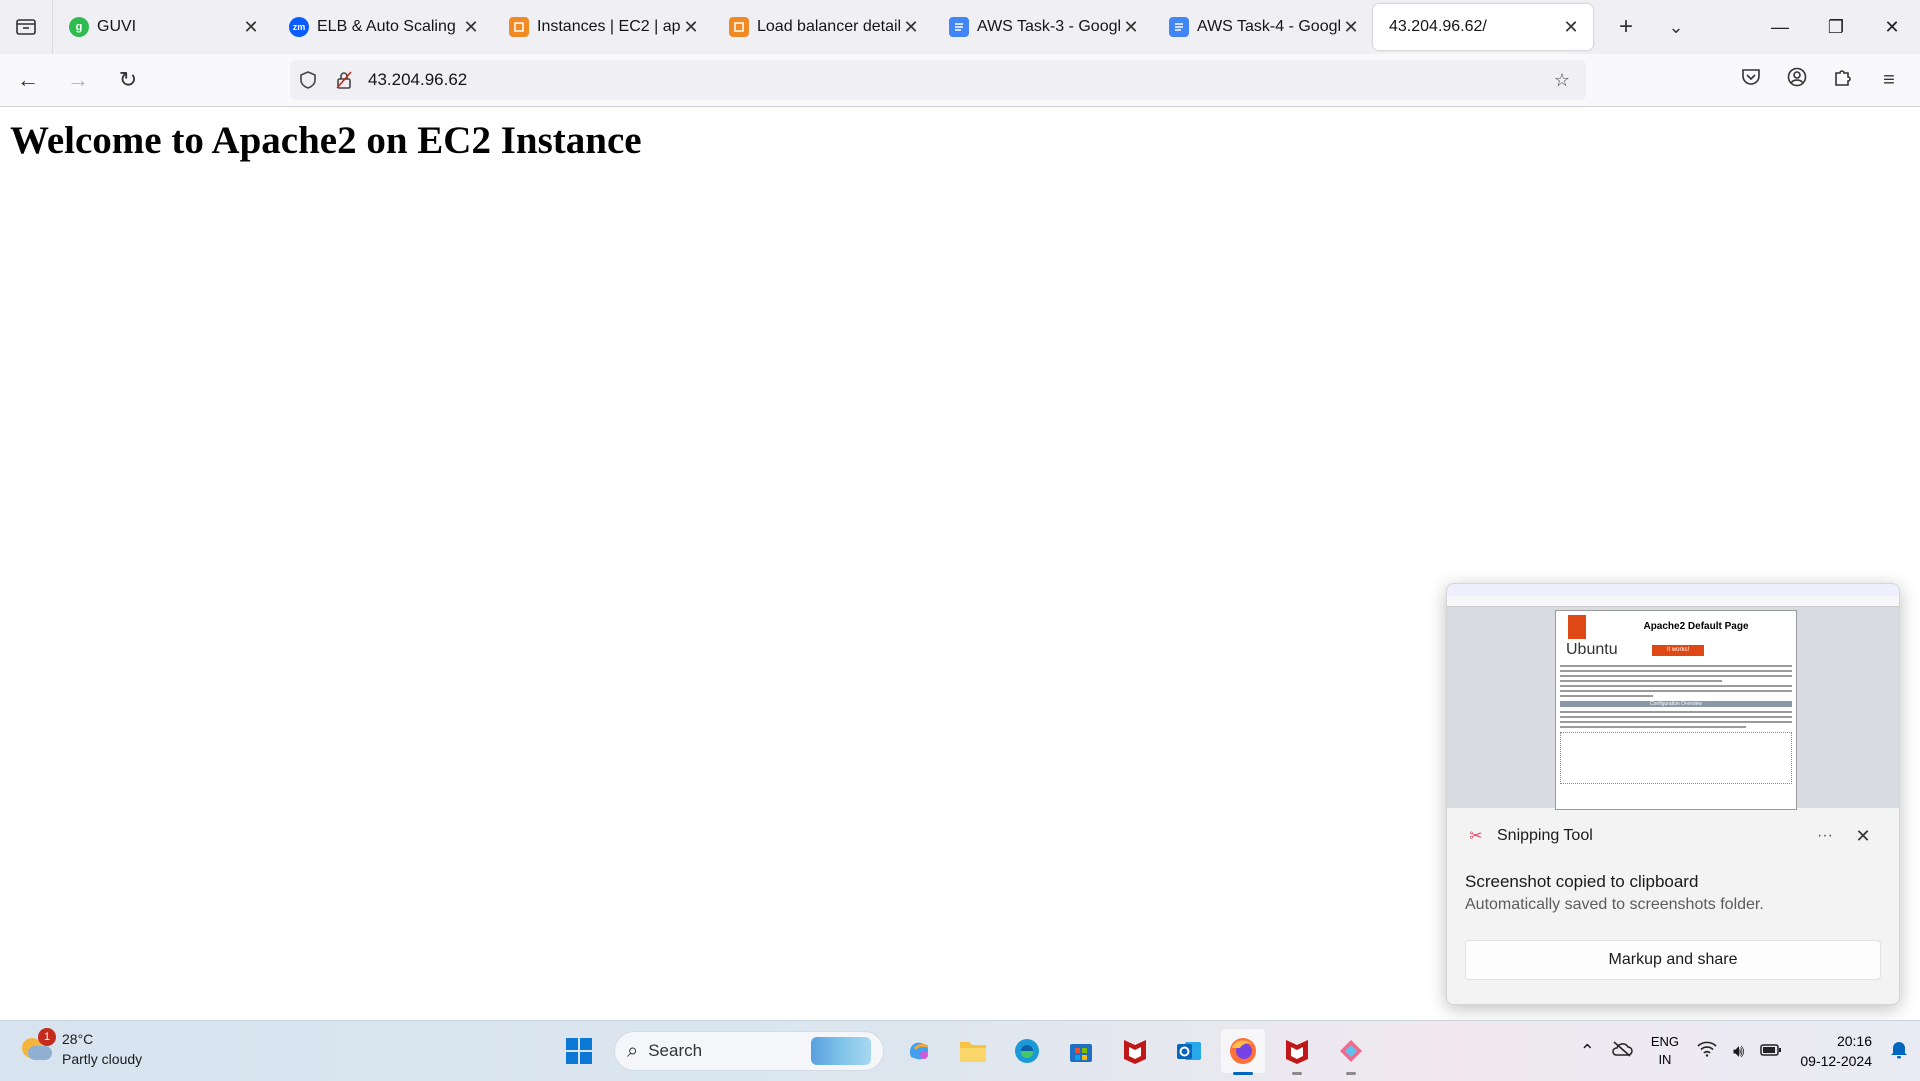 The height and width of the screenshot is (1081, 1920). I want to click on navigation-toolbar: ← → ↻ 43.204.96.62 ☆ ≡, so click(960, 80).